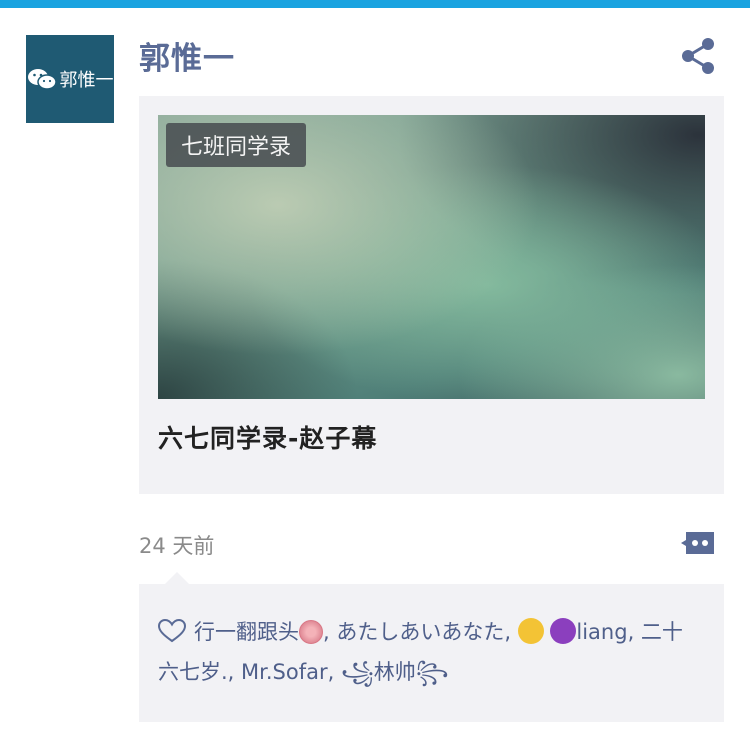  I want to click on top-accent-bar, so click(375, 4).